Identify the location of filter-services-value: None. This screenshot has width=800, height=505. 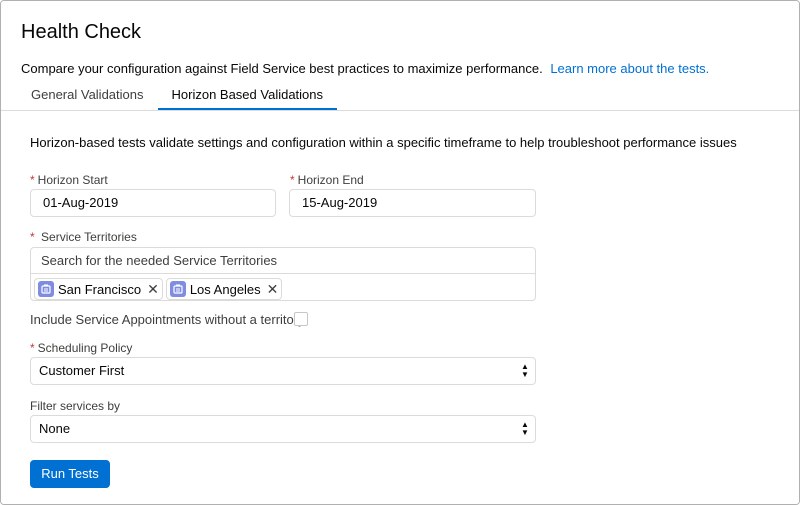
(55, 428).